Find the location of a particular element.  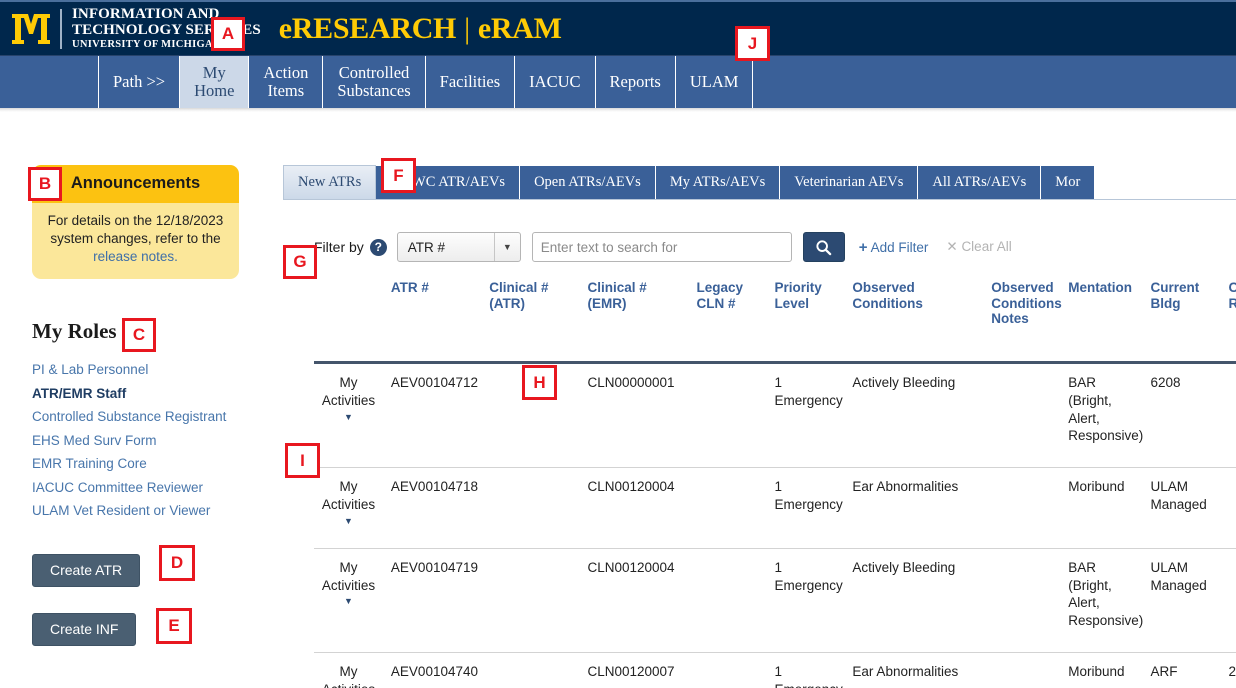

col-mentation: Mentation is located at coordinates (1109, 321).